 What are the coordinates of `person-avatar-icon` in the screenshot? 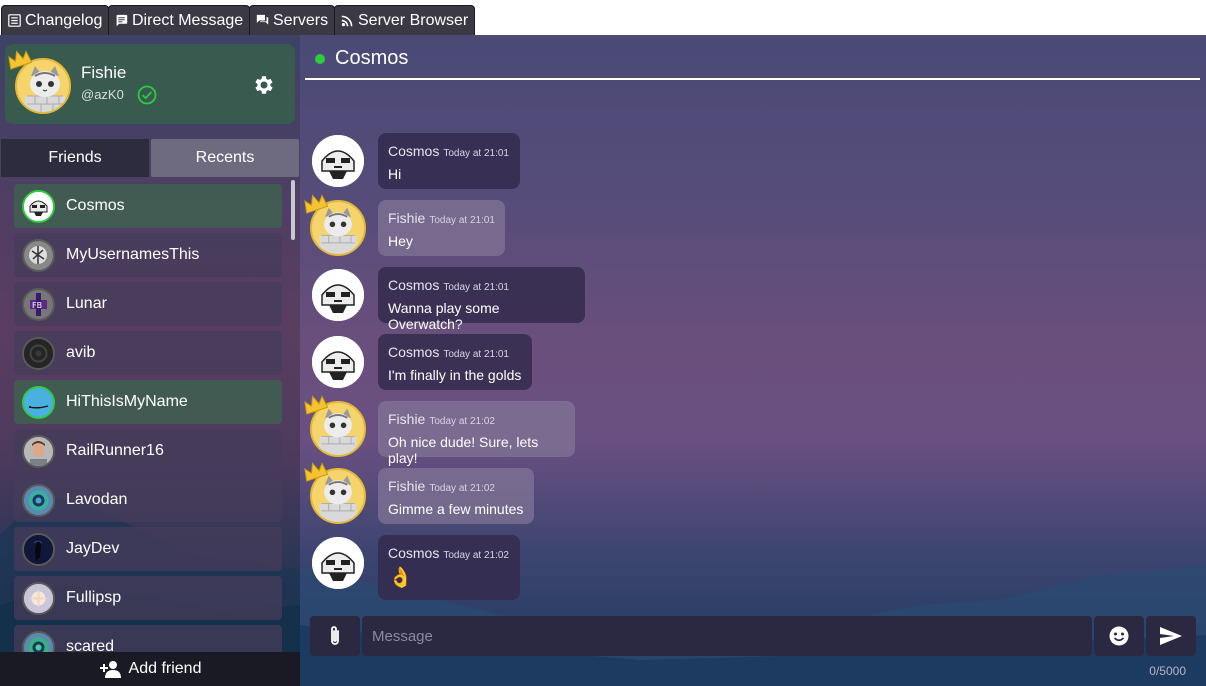 It's located at (38, 451).